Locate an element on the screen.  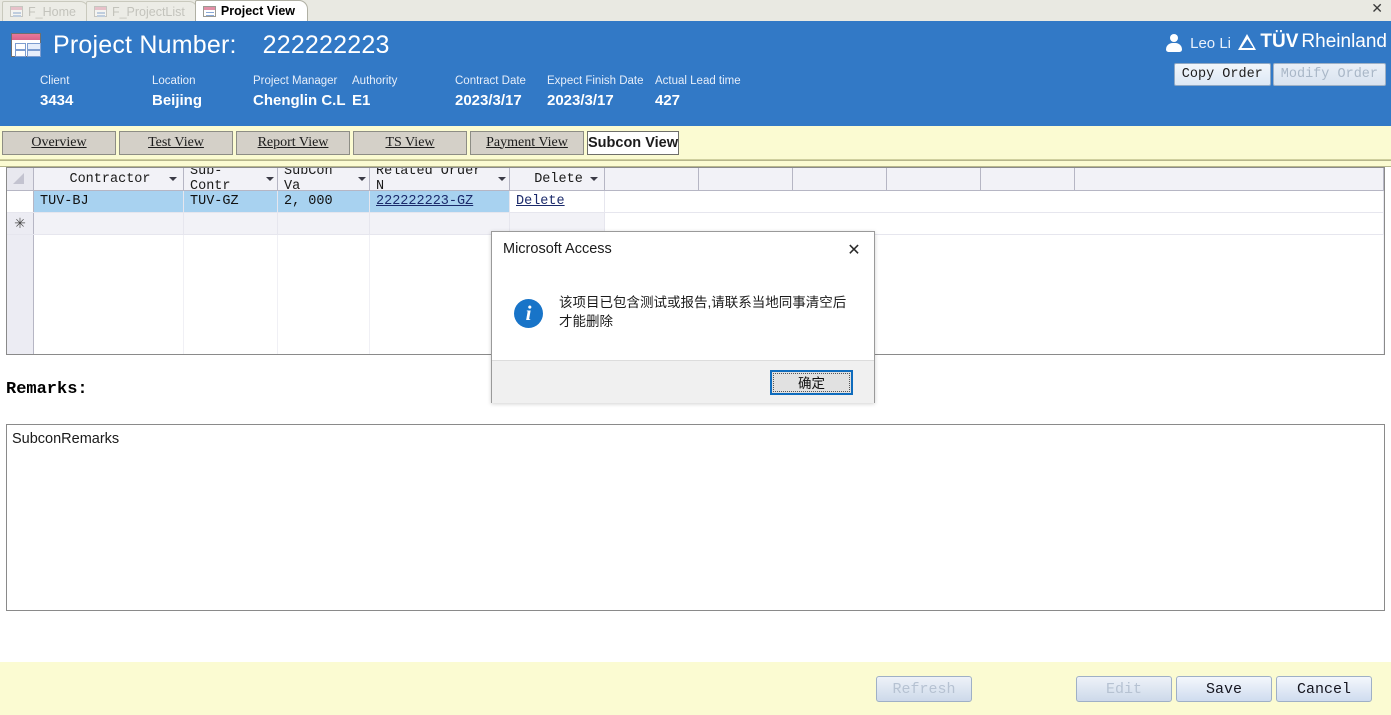
column-header-contractor: Contractor is located at coordinates (109, 179).